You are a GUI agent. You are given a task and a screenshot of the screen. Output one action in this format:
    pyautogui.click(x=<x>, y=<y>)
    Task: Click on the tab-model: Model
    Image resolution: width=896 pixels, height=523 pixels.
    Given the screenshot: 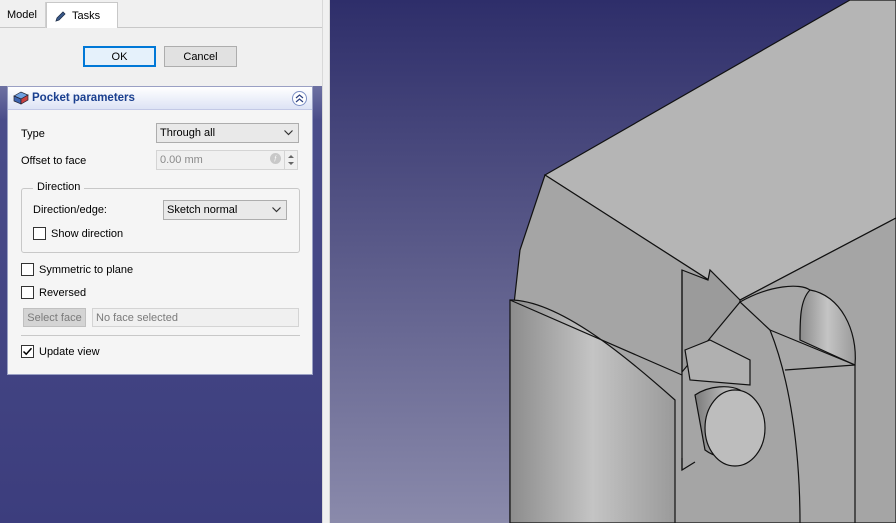 What is the action you would take?
    pyautogui.click(x=23, y=15)
    